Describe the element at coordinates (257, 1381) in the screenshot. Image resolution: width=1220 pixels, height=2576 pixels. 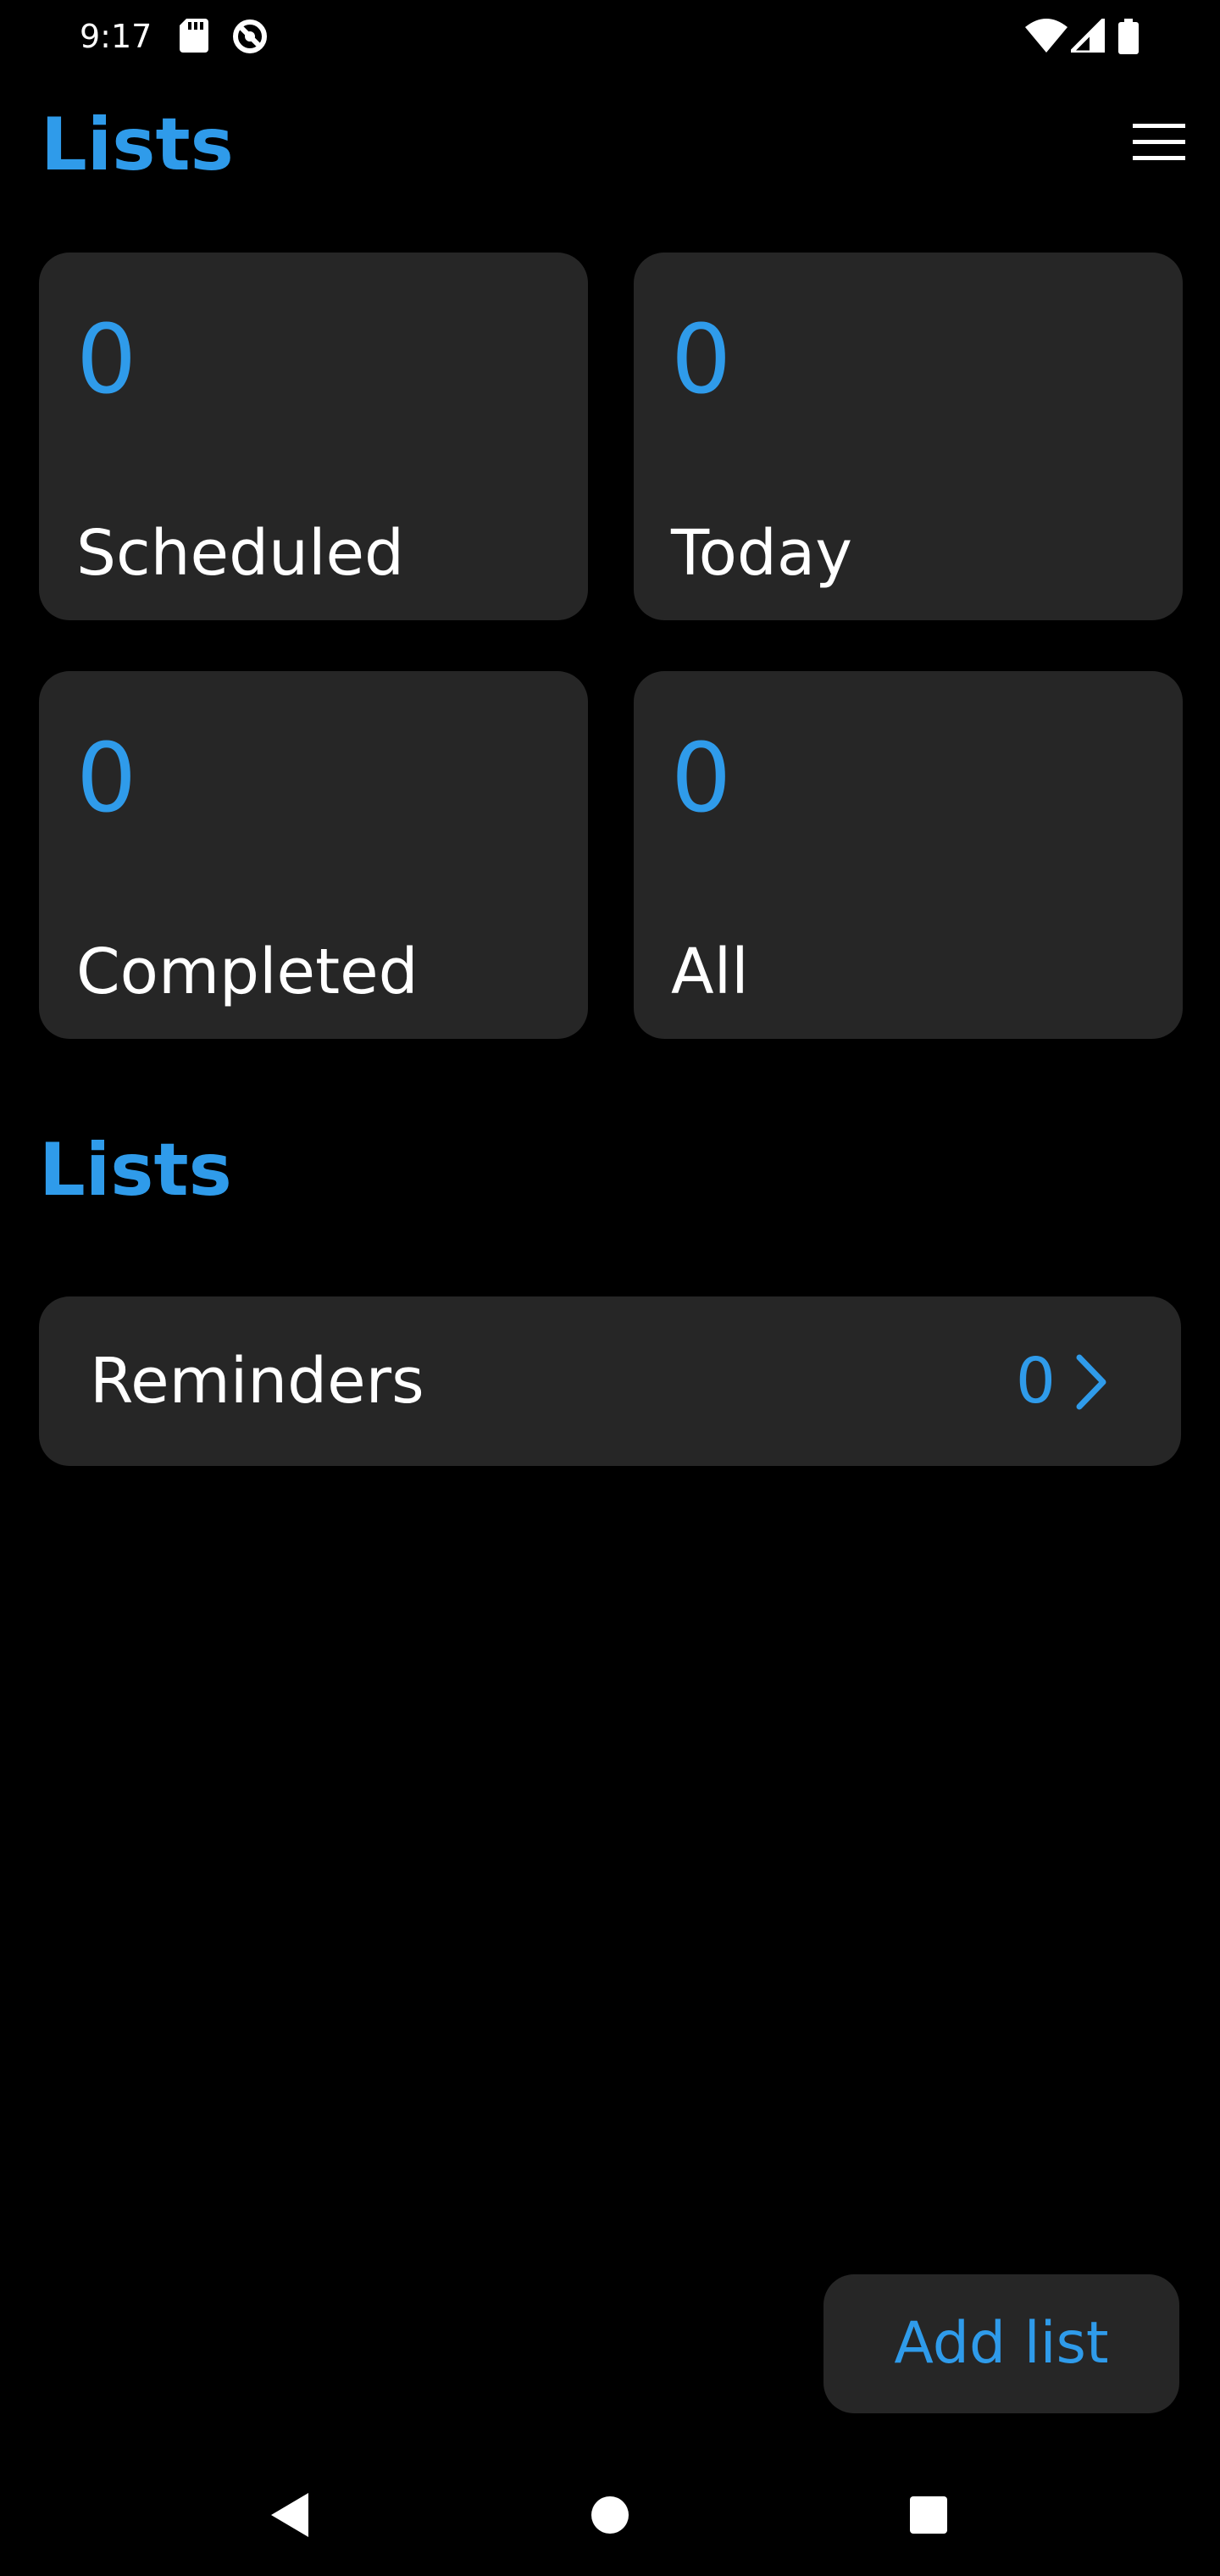
I see `list-item-label: Reminders` at that location.